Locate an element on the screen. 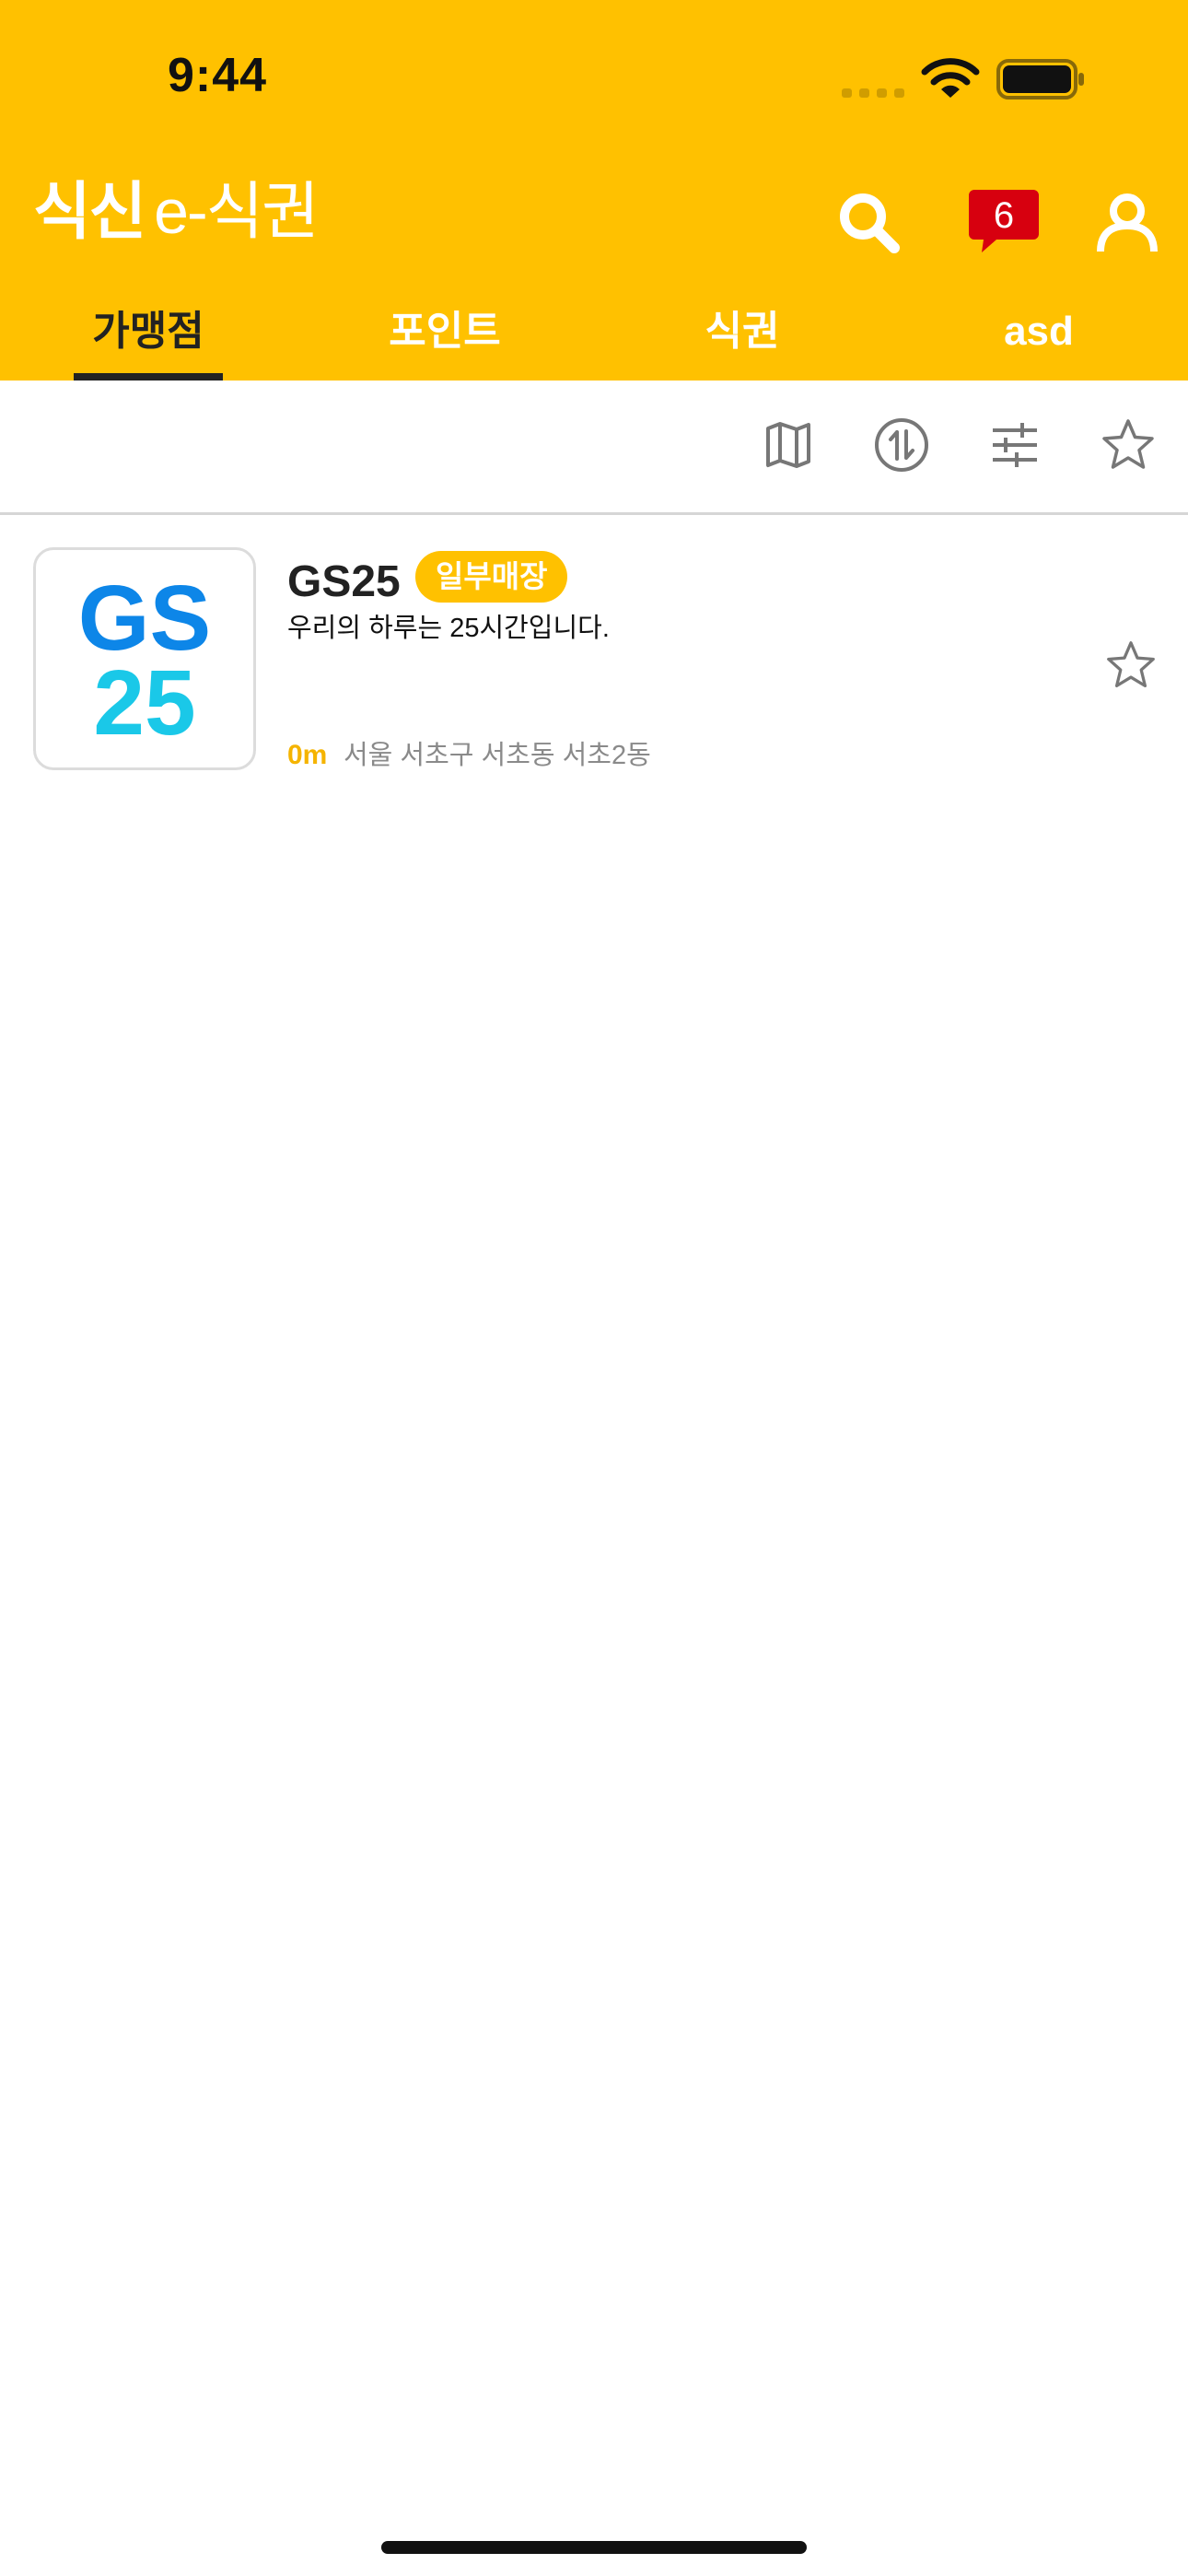  profile-icon is located at coordinates (1127, 222).